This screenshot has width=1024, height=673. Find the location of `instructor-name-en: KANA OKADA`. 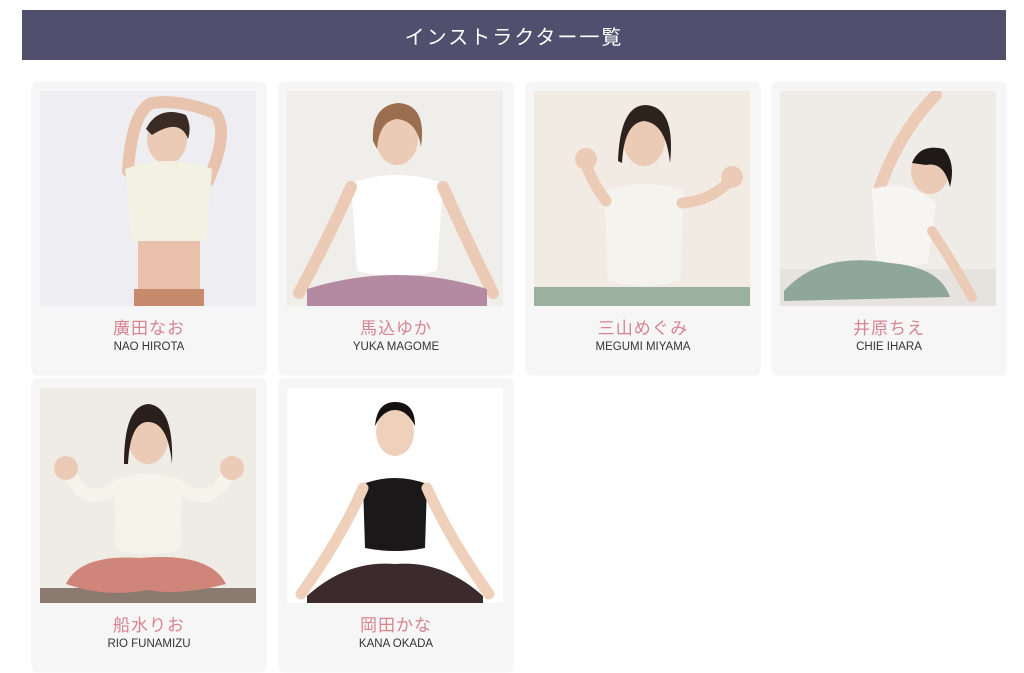

instructor-name-en: KANA OKADA is located at coordinates (396, 644).